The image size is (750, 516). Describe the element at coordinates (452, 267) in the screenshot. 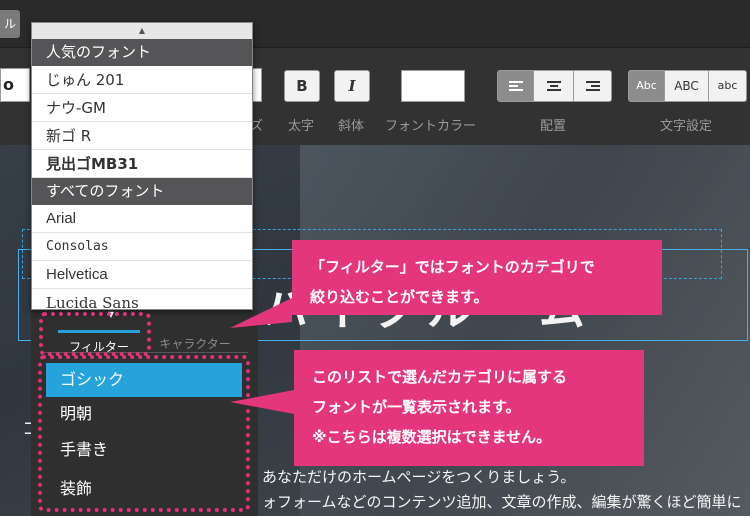

I see `filter-callout-line-1: 「フィルター」ではフォントのカテゴリで` at that location.